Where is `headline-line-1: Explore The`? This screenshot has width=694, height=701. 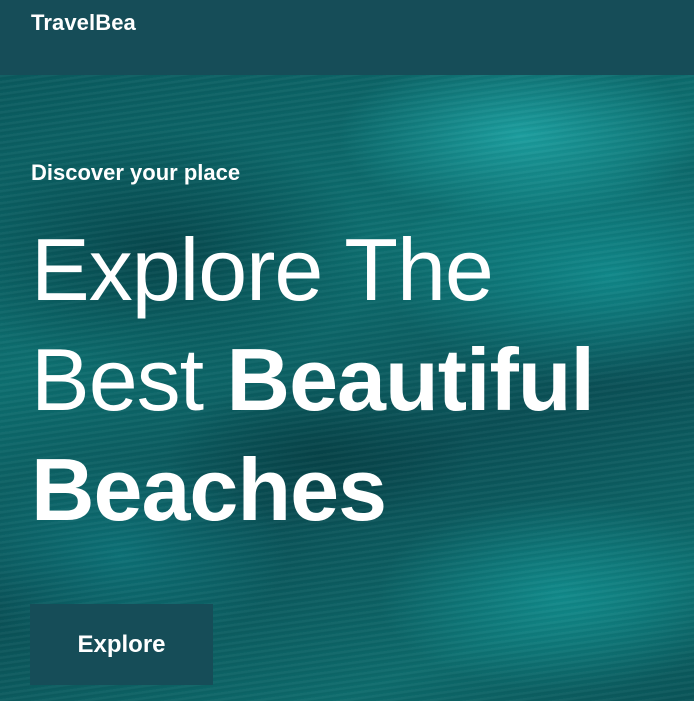
headline-line-1: Explore The is located at coordinates (262, 269).